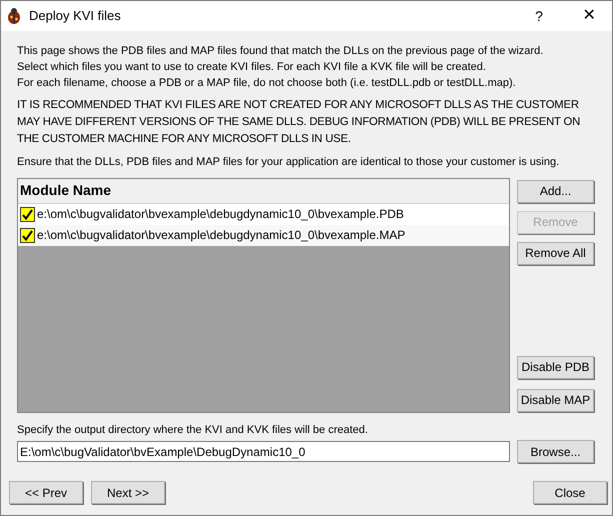  Describe the element at coordinates (220, 214) in the screenshot. I see `module-path: e:\om\c\bugvalidator\bvexample\debugdynamic10_0\bvexample.PDB` at that location.